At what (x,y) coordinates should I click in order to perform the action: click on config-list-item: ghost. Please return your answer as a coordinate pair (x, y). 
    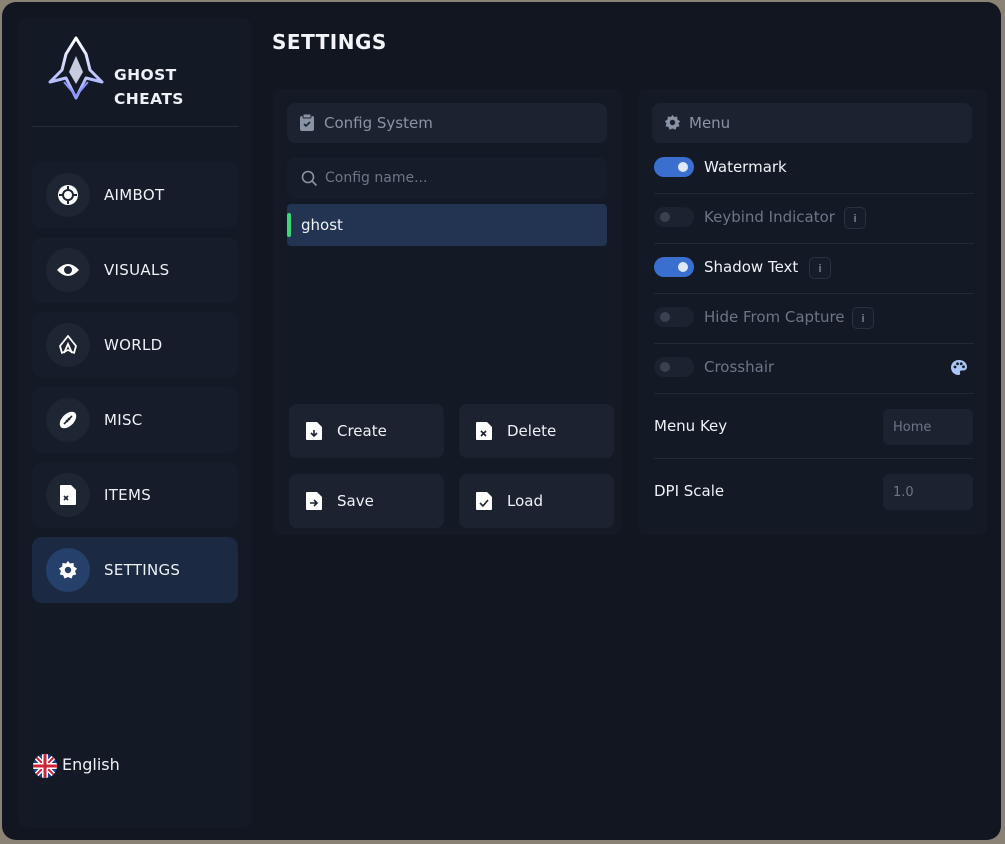
    Looking at the image, I should click on (447, 225).